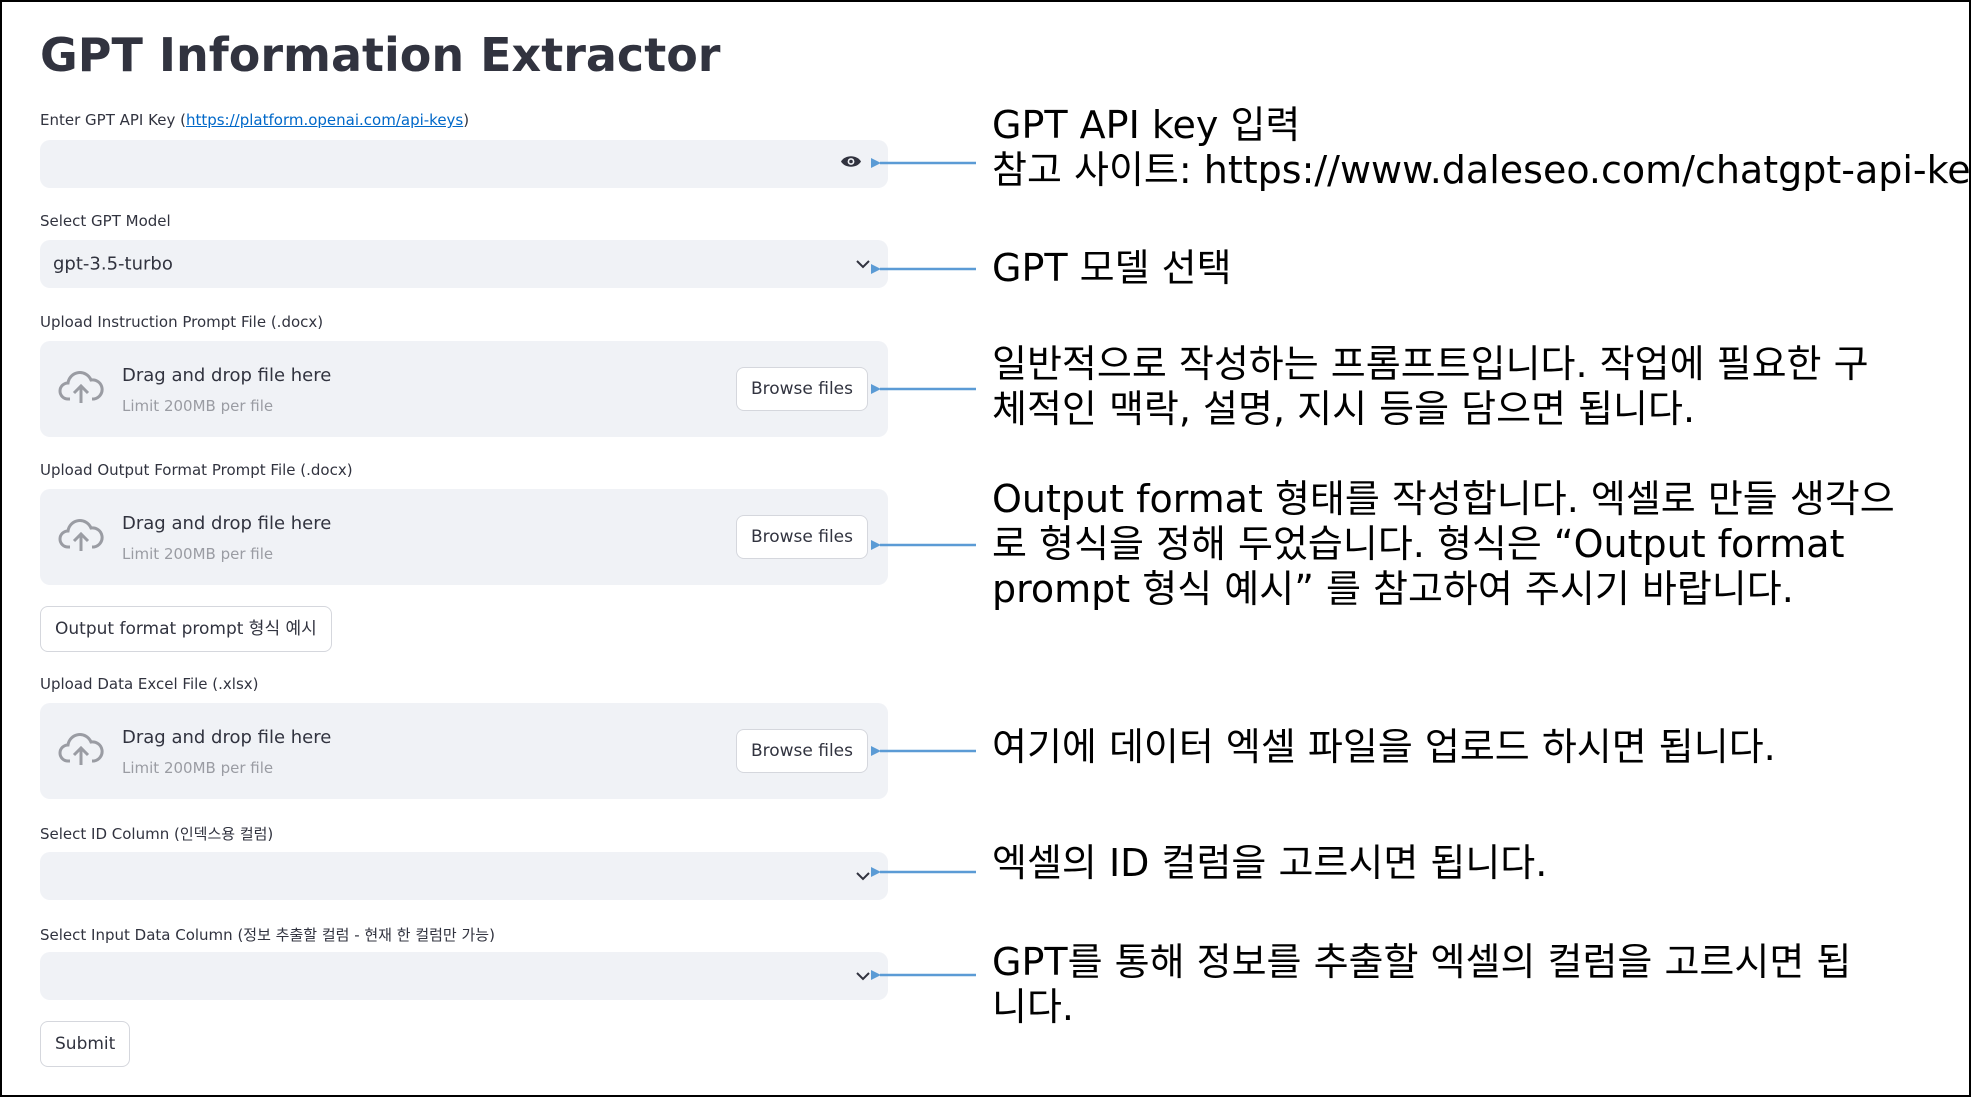 This screenshot has height=1097, width=1971. Describe the element at coordinates (1393, 589) in the screenshot. I see `annotation-line: prompt 형식 예시” 를 참고하여 주시기 바랍니다.` at that location.